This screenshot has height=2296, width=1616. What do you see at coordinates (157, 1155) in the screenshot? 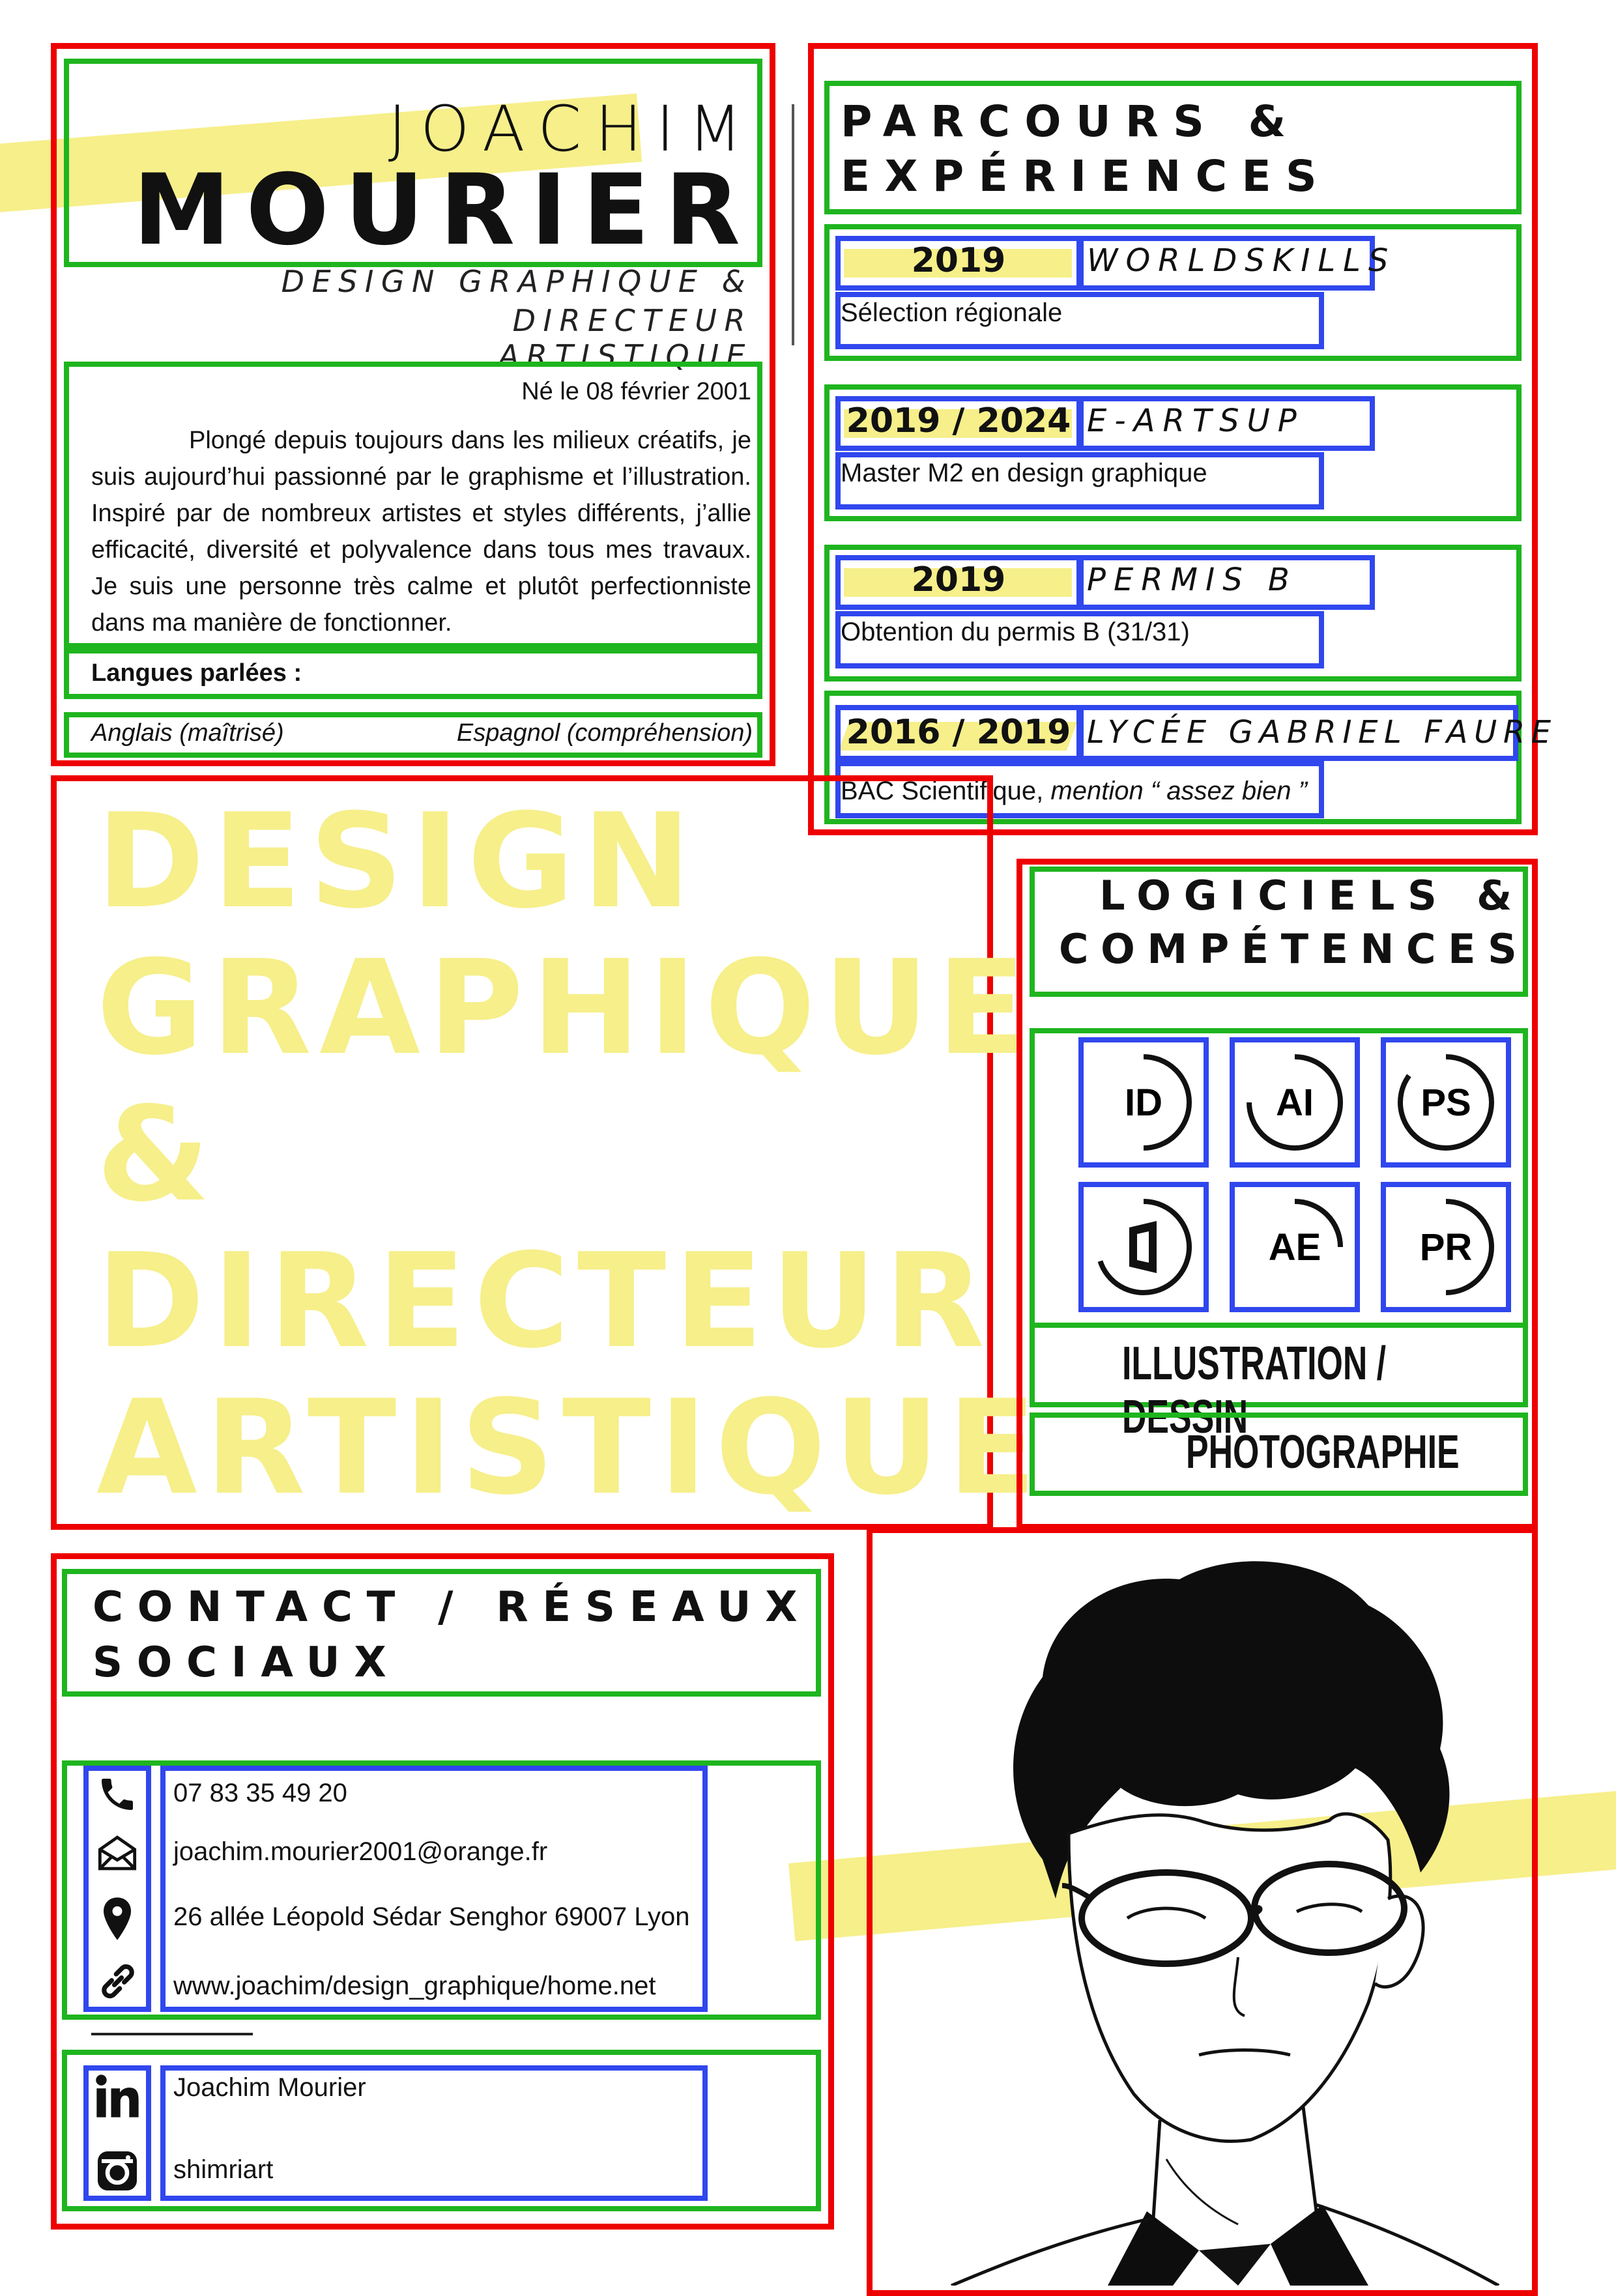
I see `big-title-line: &` at bounding box center [157, 1155].